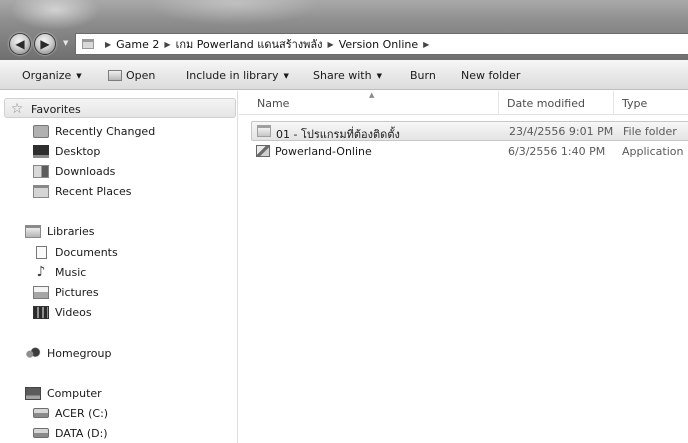 This screenshot has width=688, height=443. I want to click on column-header-row: ▲ Name Date modified Type, so click(463, 103).